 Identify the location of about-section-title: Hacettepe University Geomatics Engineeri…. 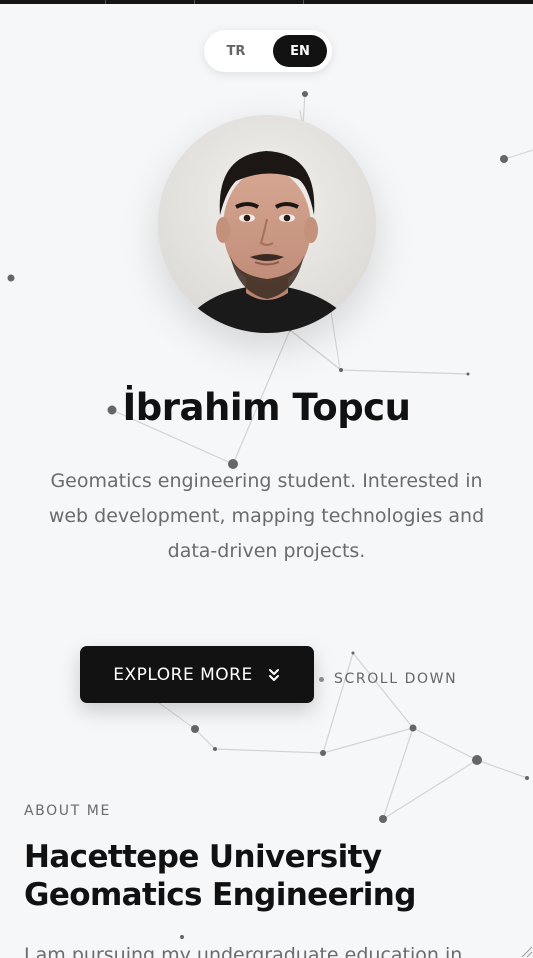
(220, 876).